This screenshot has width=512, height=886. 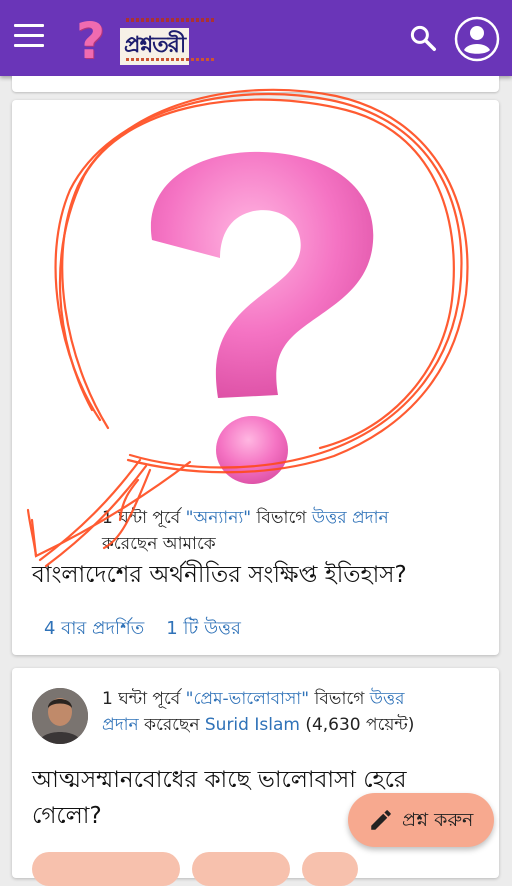 What do you see at coordinates (350, 518) in the screenshot?
I see `answer-link: উত্তর প্রদান` at bounding box center [350, 518].